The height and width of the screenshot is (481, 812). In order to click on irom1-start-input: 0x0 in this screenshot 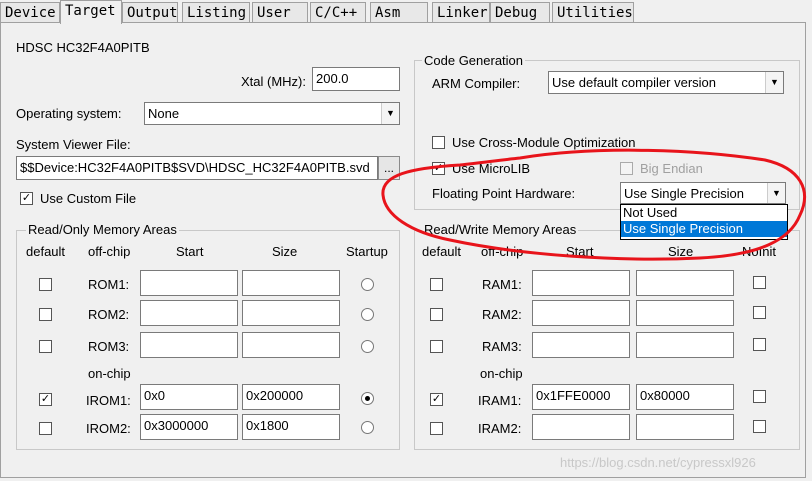, I will do `click(189, 397)`.